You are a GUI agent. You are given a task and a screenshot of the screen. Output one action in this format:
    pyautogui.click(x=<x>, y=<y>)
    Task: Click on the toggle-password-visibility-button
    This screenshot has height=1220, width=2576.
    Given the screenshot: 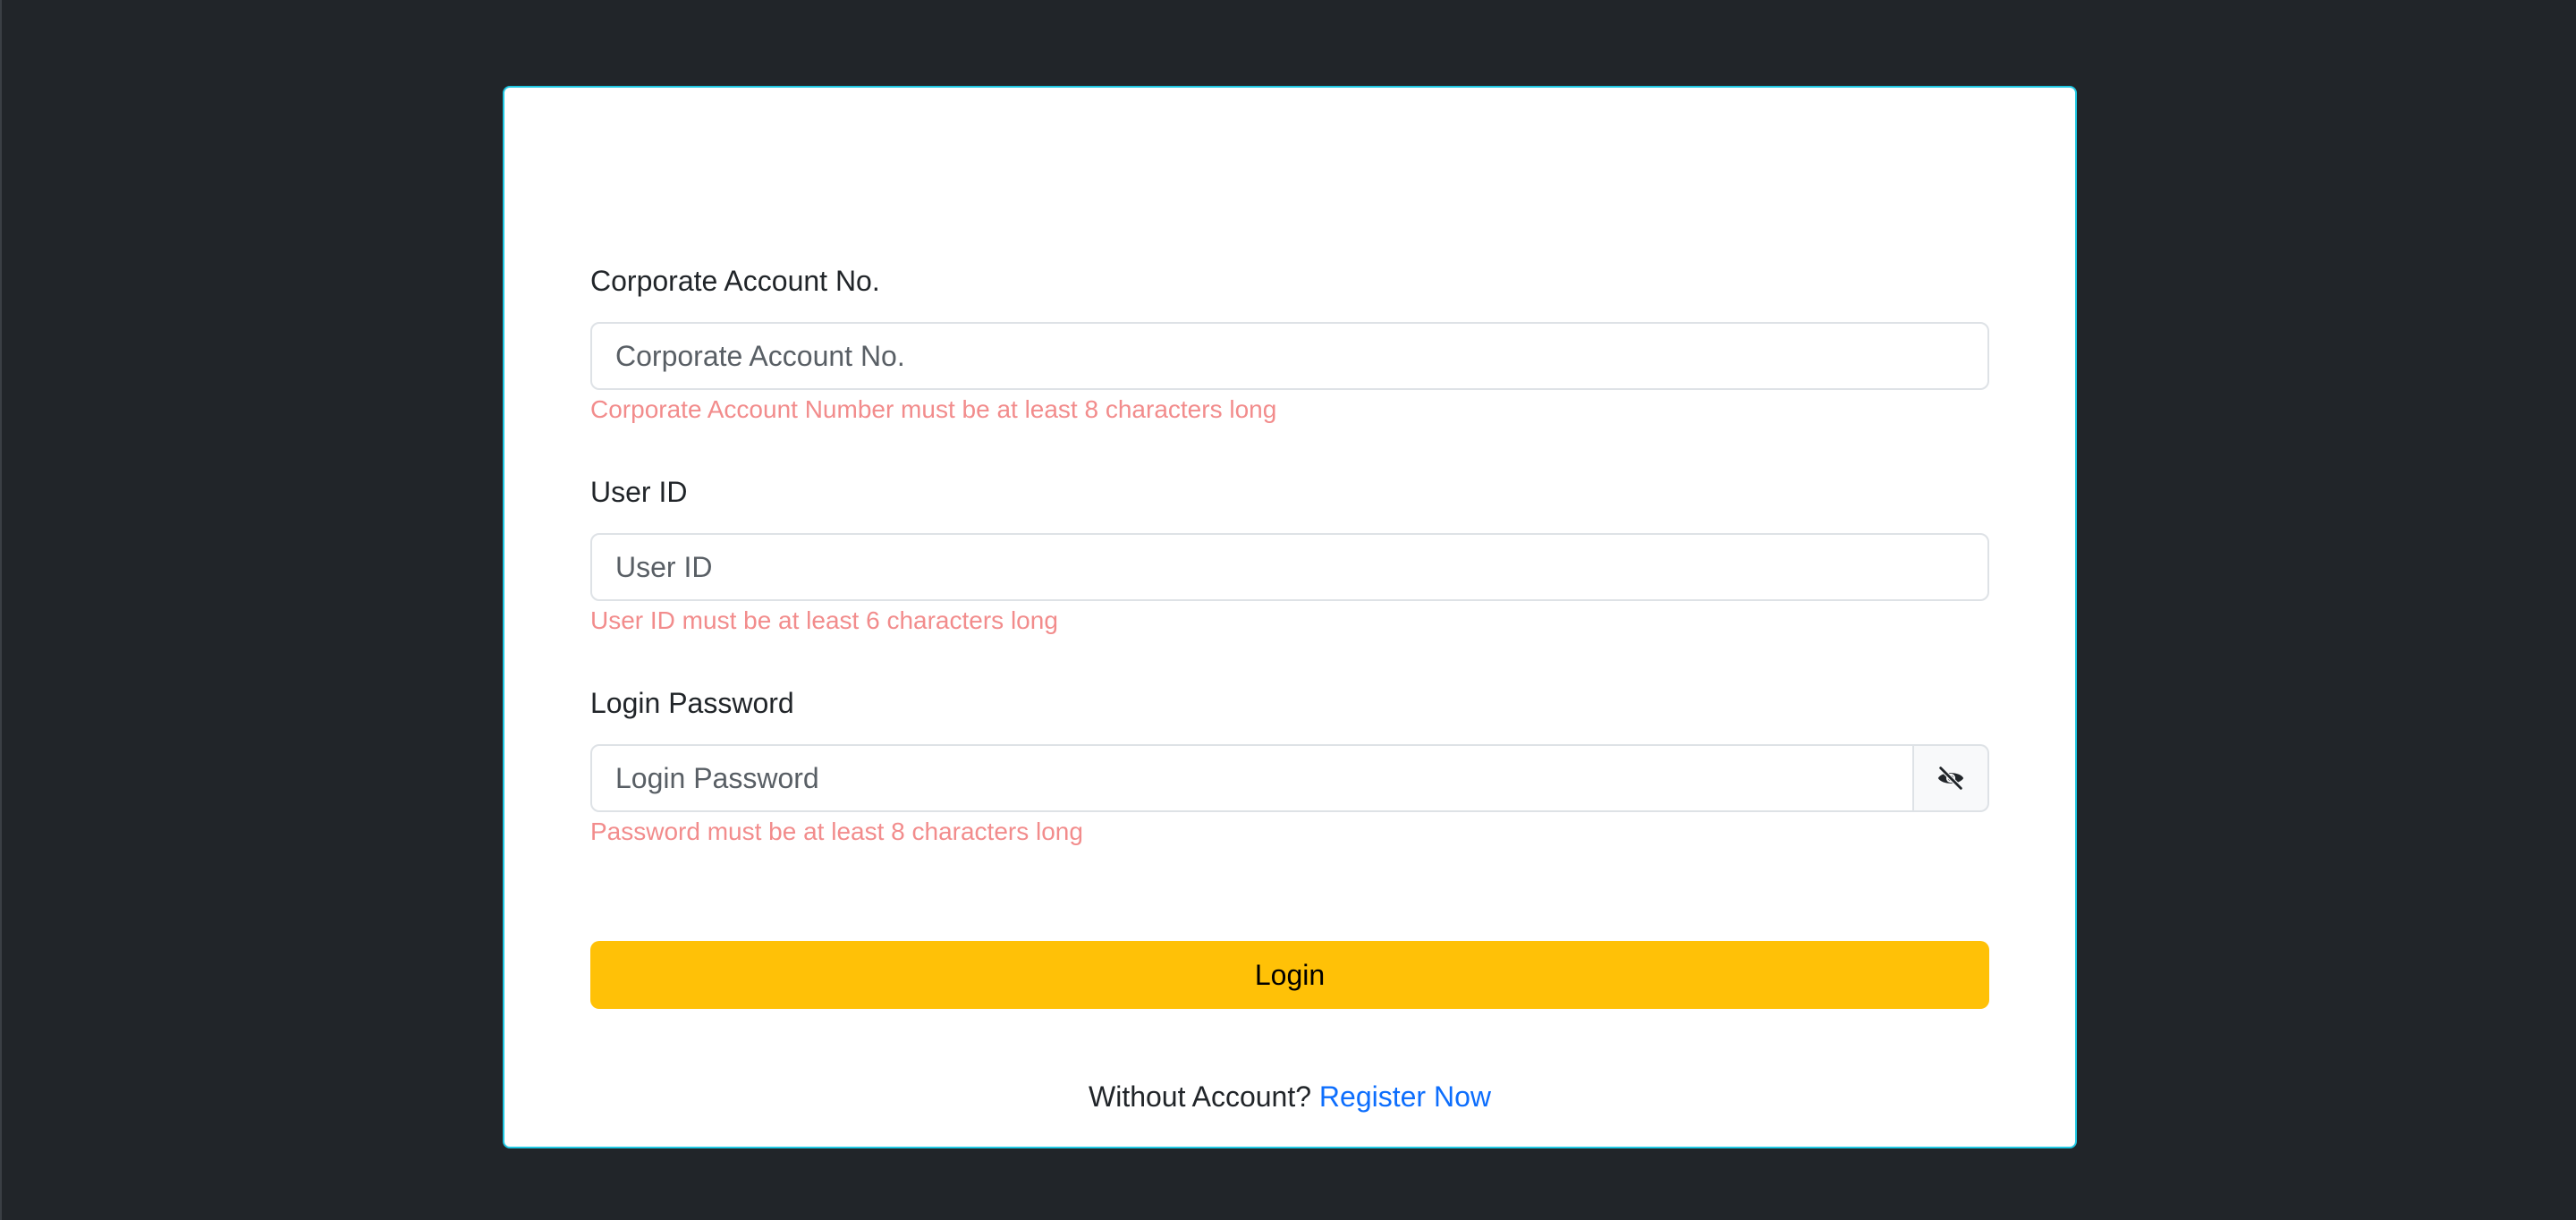 What is the action you would take?
    pyautogui.click(x=1951, y=778)
    